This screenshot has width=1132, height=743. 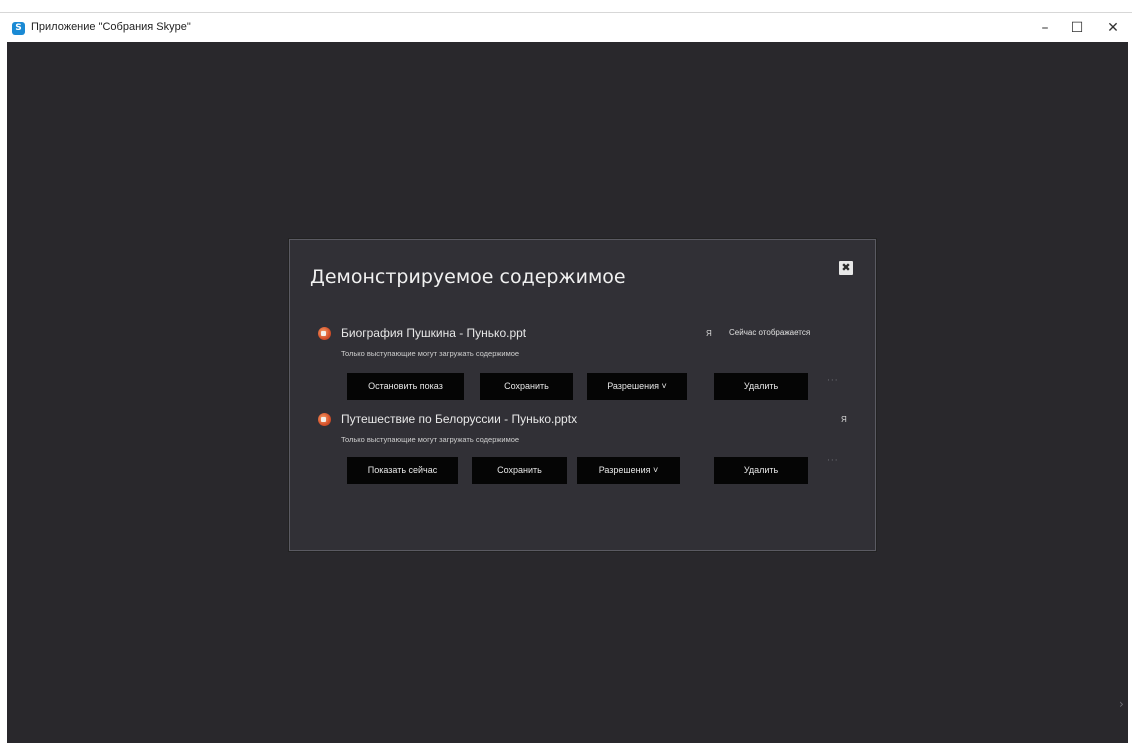 I want to click on content-item-status: Сейчас отображается, so click(x=770, y=332).